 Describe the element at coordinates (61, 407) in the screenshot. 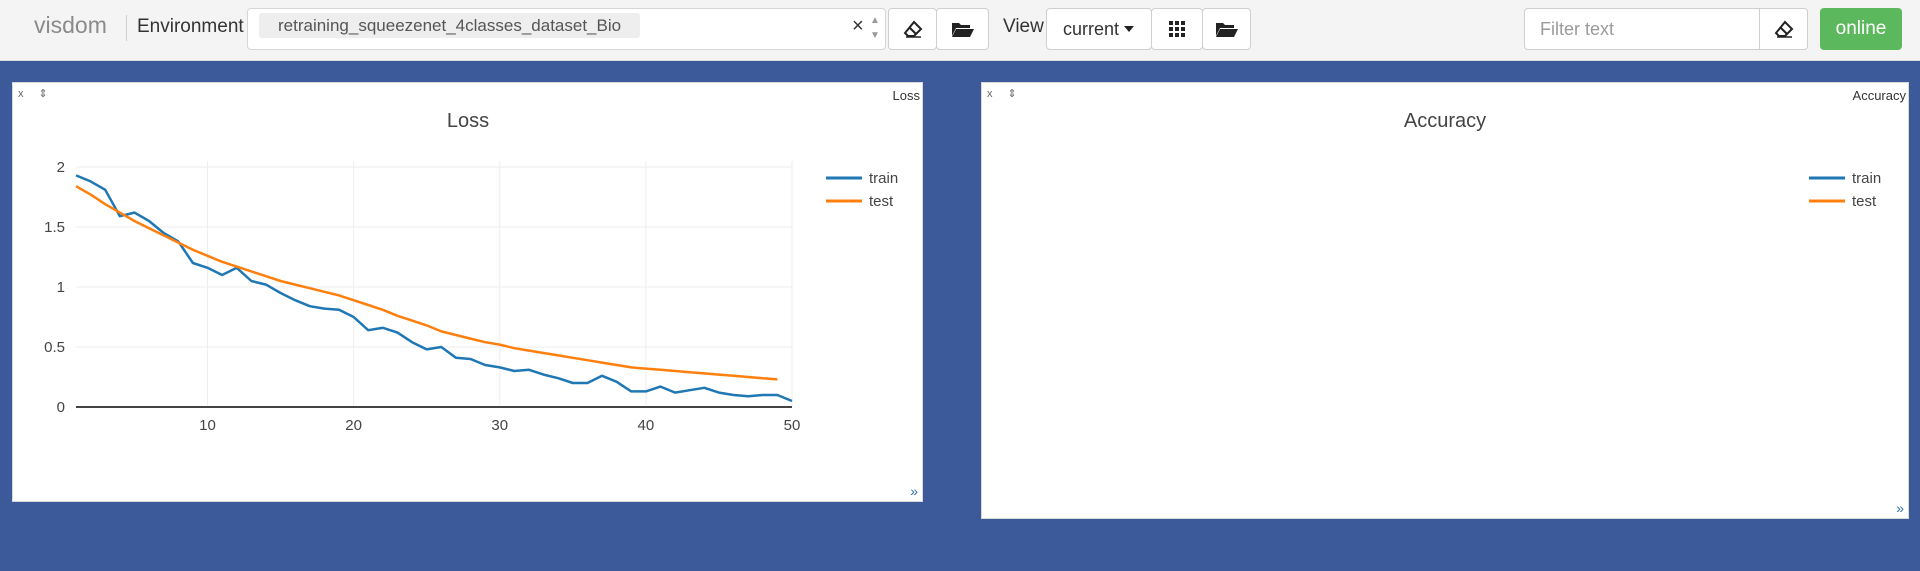

I see `y-tick-label: 0` at that location.